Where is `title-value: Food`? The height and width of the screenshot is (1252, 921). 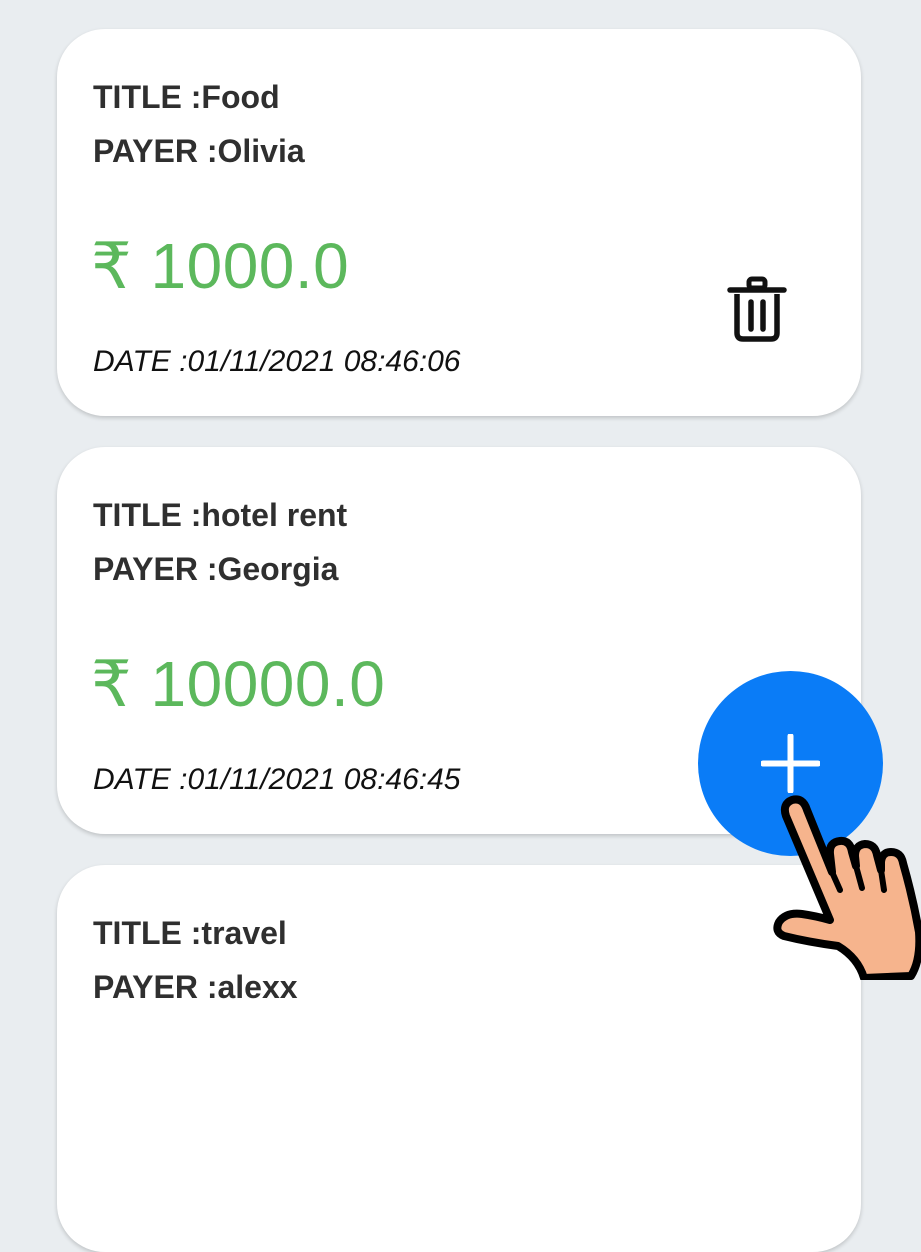 title-value: Food is located at coordinates (240, 97).